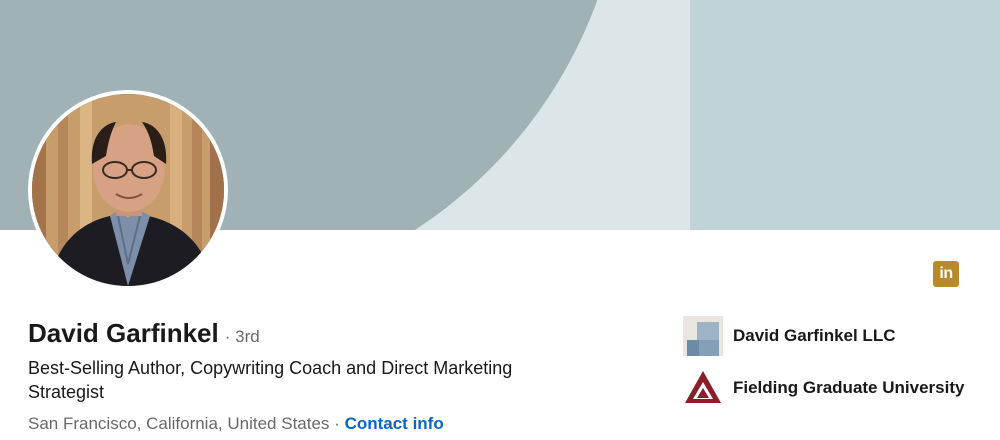 The width and height of the screenshot is (1000, 440). I want to click on org-item-current-company: David Garfinkel LLC, so click(823, 336).